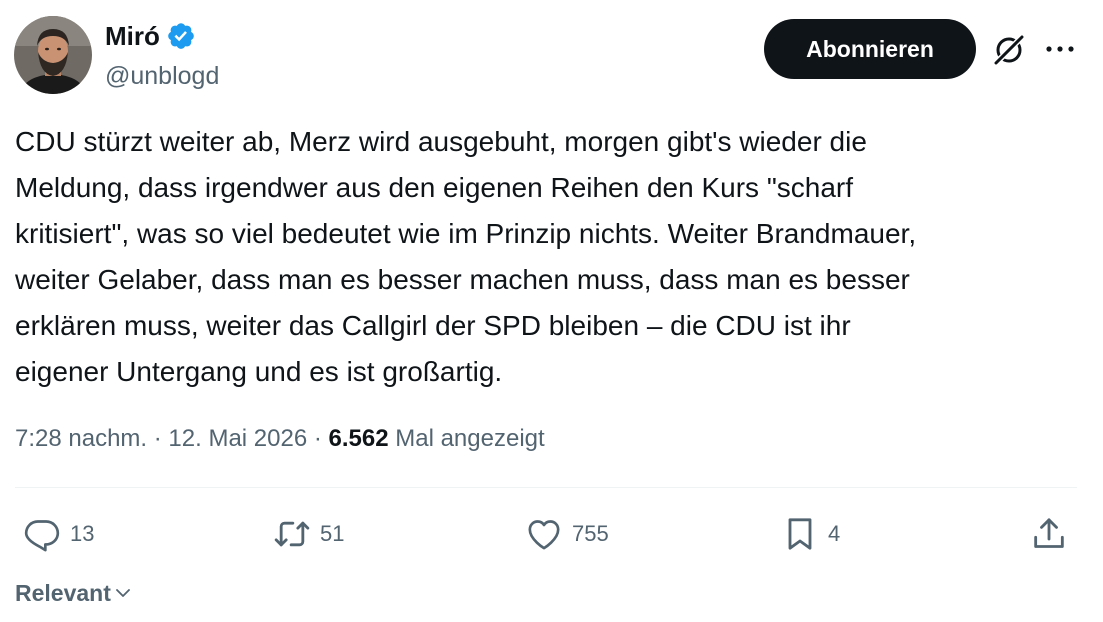  What do you see at coordinates (63, 593) in the screenshot?
I see `sort-label: Relevant` at bounding box center [63, 593].